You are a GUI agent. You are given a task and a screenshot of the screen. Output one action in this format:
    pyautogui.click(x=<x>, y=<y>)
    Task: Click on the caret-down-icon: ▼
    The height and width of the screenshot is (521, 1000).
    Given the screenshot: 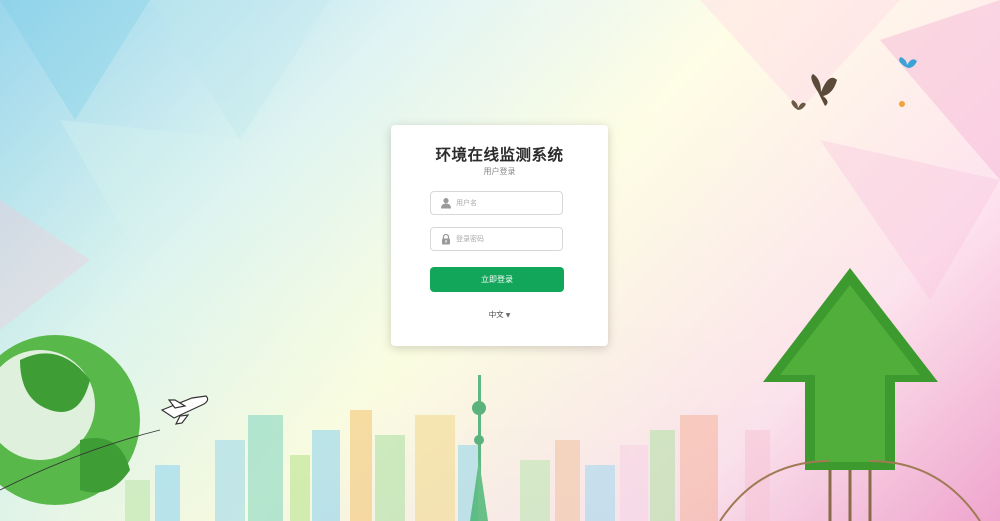 What is the action you would take?
    pyautogui.click(x=508, y=315)
    